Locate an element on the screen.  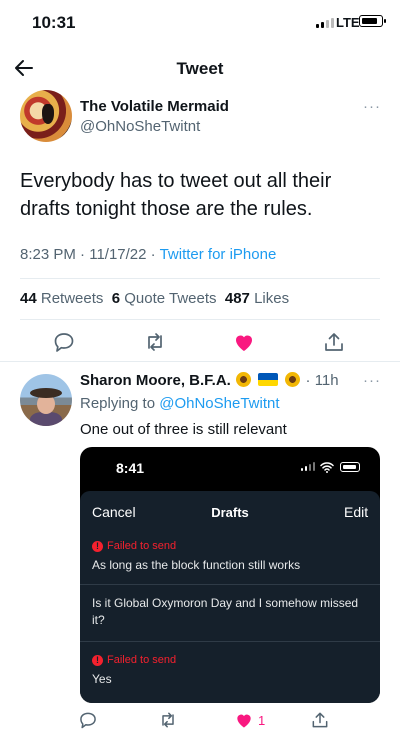
tweet-stats: 44 Retweets 6 Quote Tweets 487 Likes is located at coordinates (154, 298).